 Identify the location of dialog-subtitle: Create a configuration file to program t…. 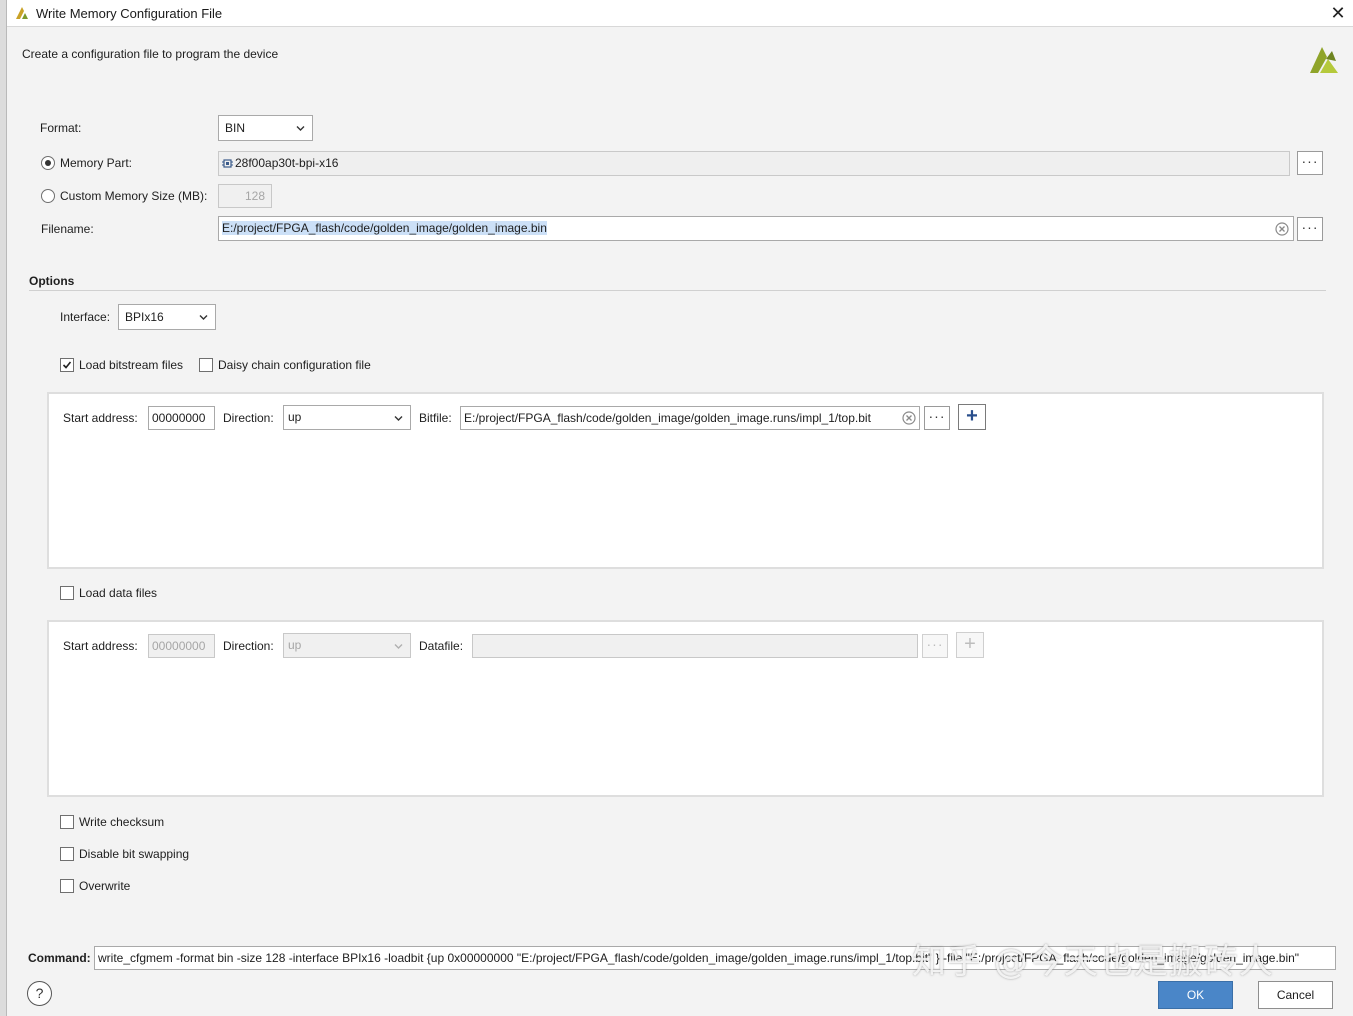
(150, 54).